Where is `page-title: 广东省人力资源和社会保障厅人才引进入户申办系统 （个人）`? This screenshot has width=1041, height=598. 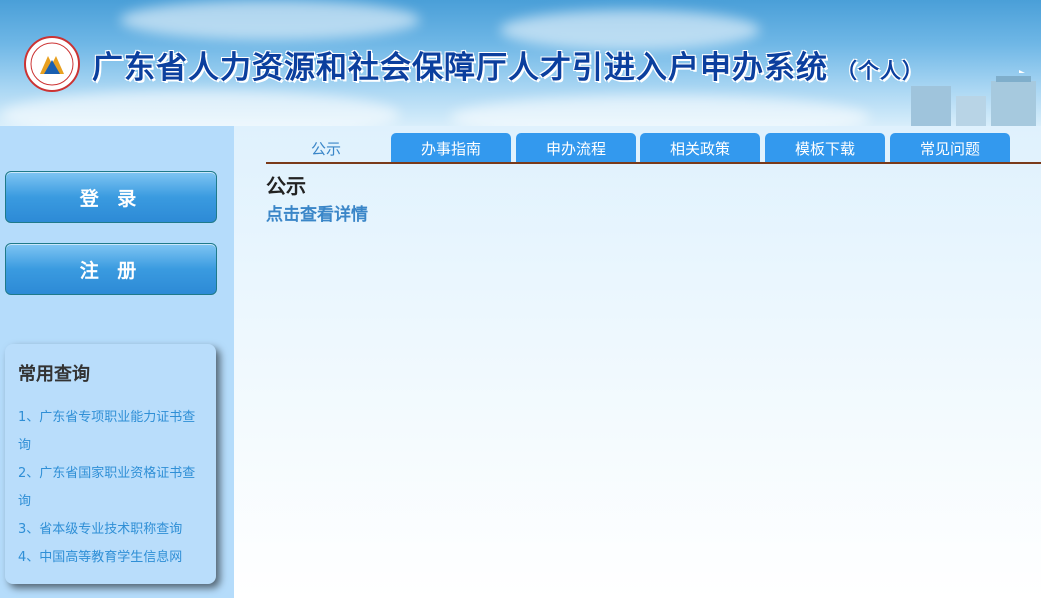 page-title: 广东省人力资源和社会保障厅人才引进入户申办系统 （个人） is located at coordinates (508, 64).